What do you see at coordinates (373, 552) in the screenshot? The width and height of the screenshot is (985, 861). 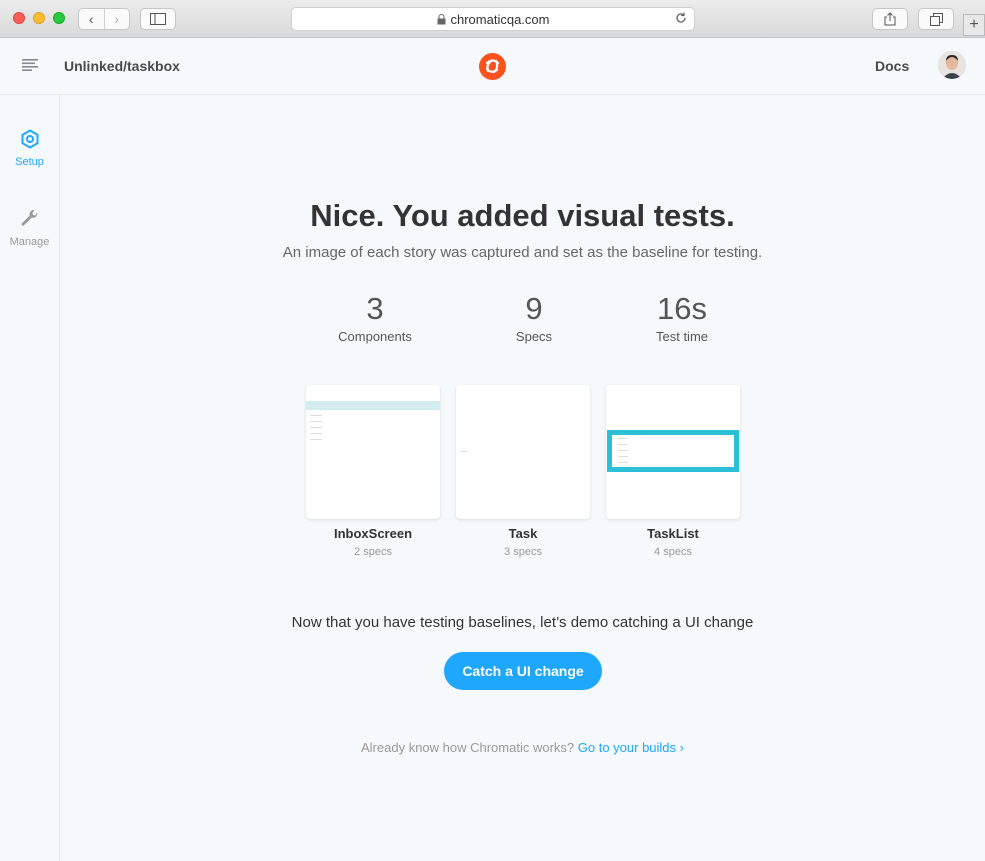 I see `component-spec-count: 2 specs` at bounding box center [373, 552].